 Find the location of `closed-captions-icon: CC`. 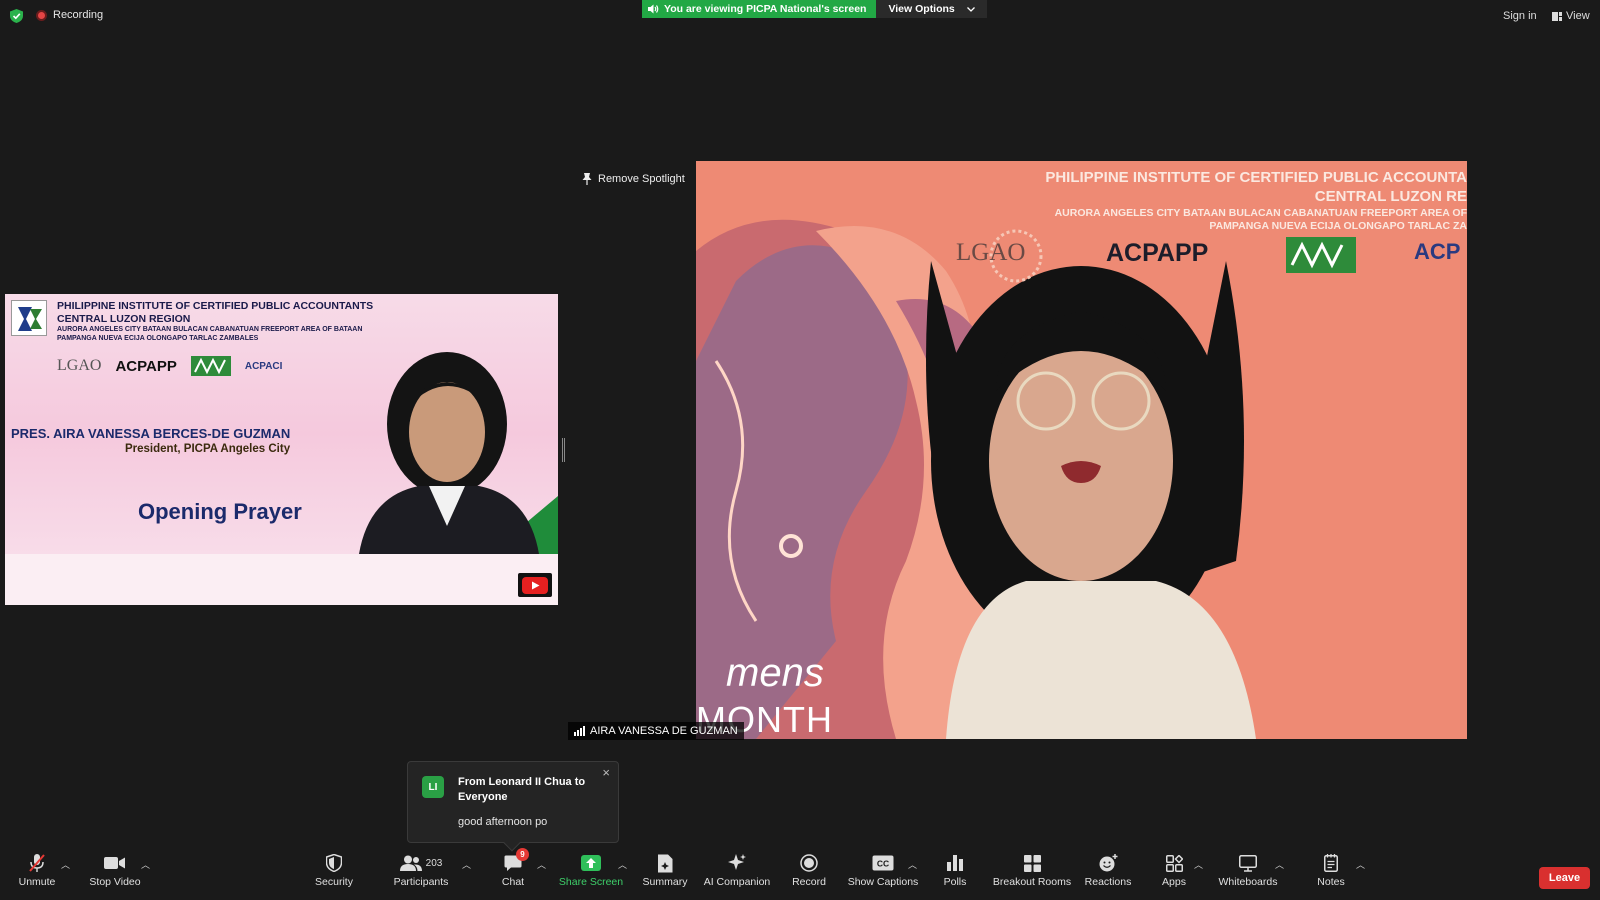

closed-captions-icon: CC is located at coordinates (883, 863).